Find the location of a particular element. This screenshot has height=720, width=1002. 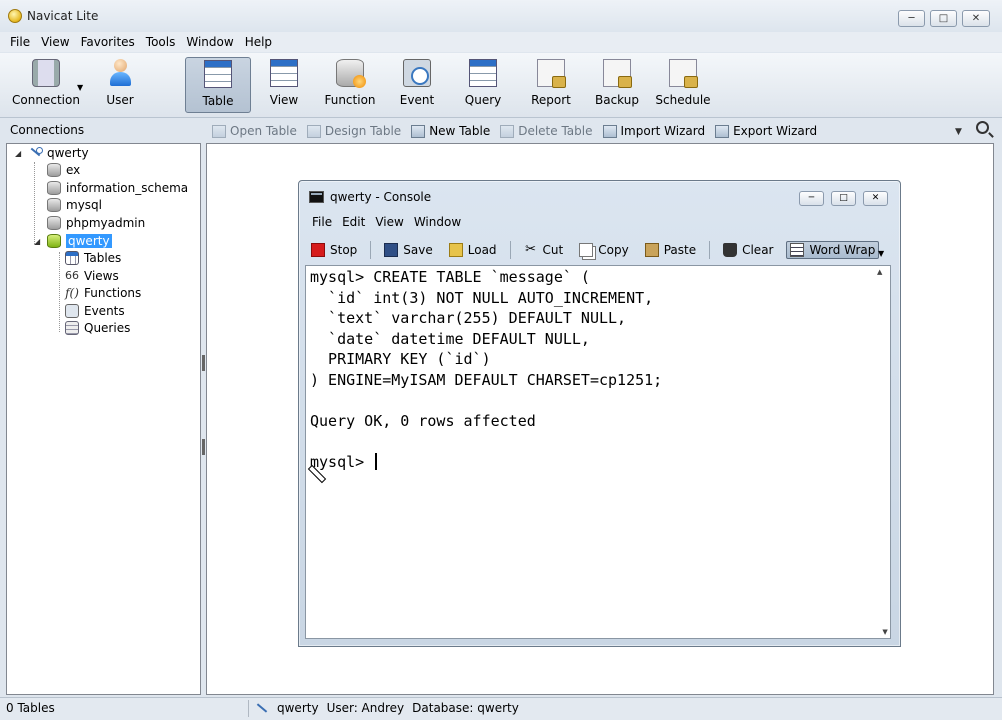

tree-functions: f() Functions is located at coordinates (103, 293).